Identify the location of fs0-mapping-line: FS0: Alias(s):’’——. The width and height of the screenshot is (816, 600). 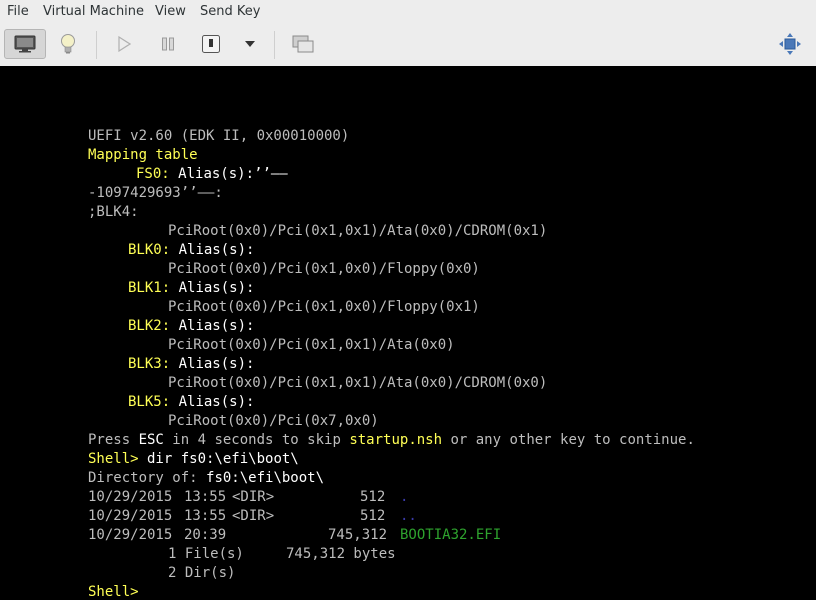
(212, 174).